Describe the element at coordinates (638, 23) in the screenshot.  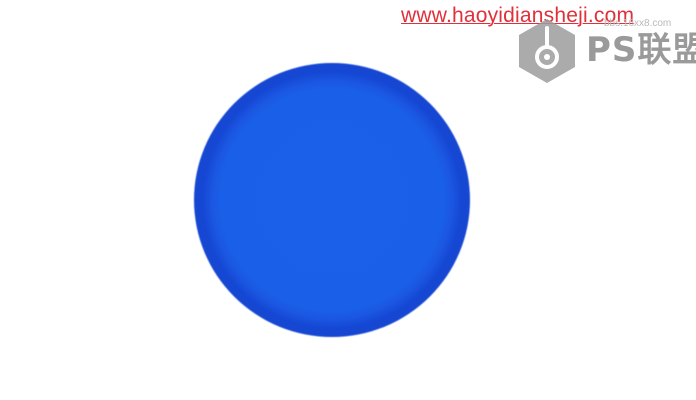
I see `watermark-logo-subtext: bbs.16xx8.com` at that location.